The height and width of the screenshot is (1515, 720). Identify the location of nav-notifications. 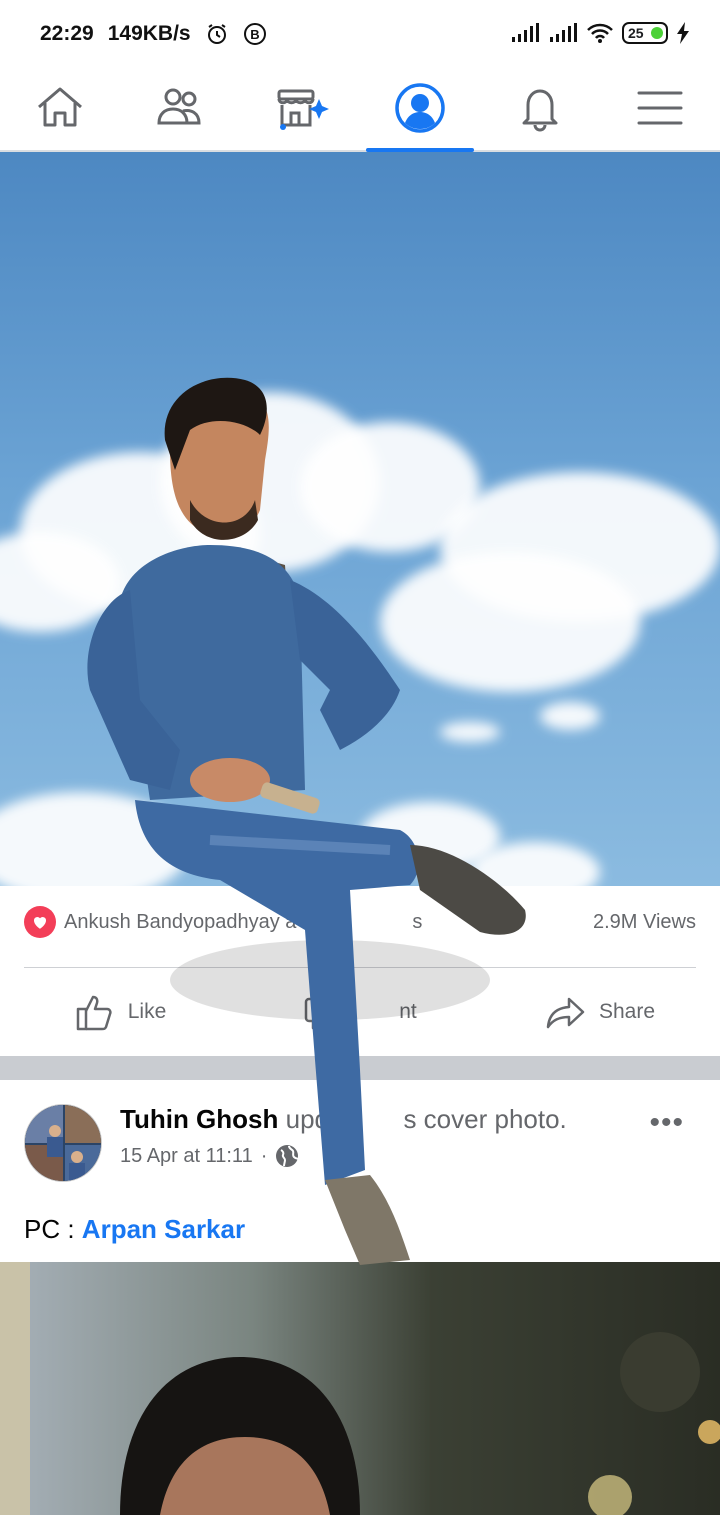
(540, 108).